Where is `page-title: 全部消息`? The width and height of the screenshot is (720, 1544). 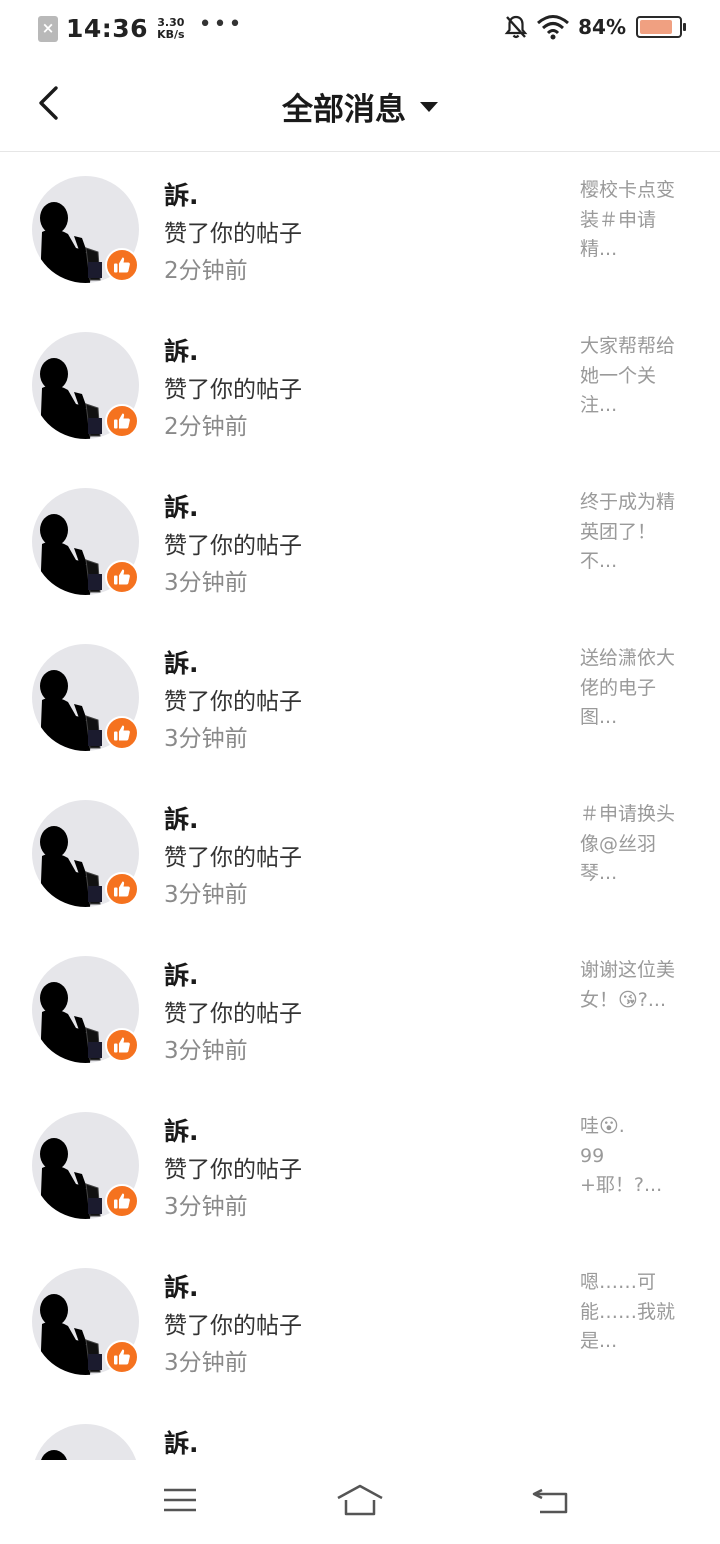 page-title: 全部消息 is located at coordinates (344, 110).